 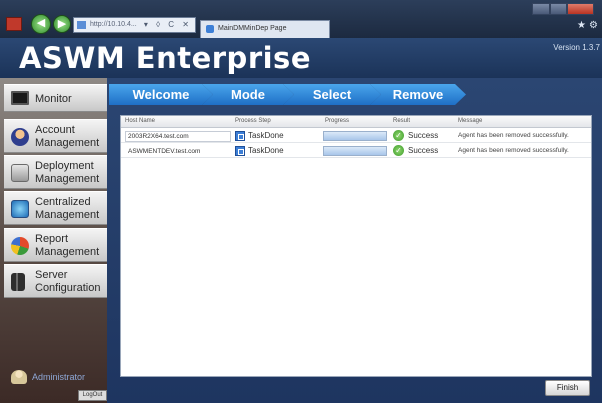 What do you see at coordinates (20, 209) in the screenshot?
I see `centralized-icon` at bounding box center [20, 209].